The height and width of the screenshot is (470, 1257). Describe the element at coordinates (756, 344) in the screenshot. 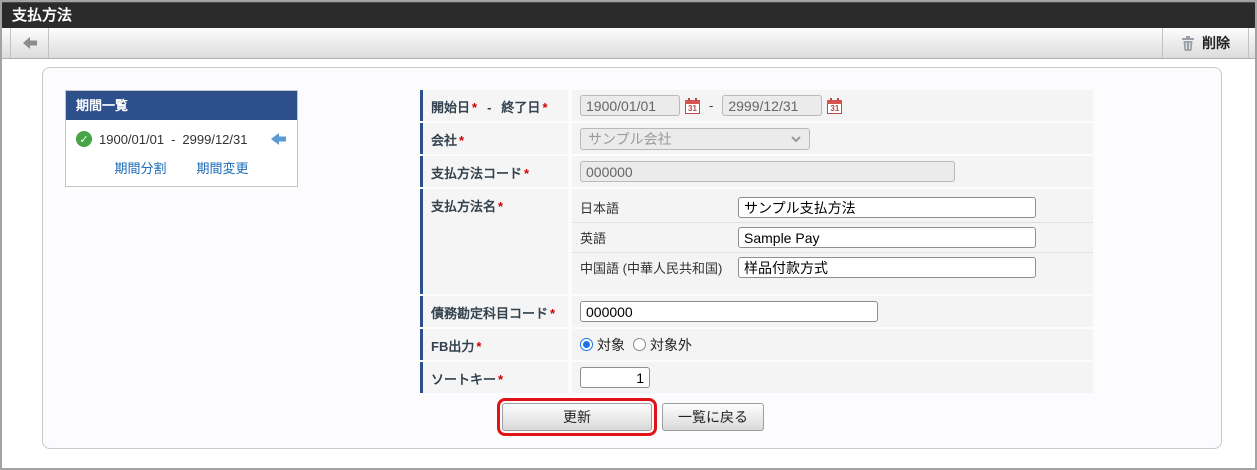

I see `form-row-fb-output: FB出力 * 対象 対象外` at that location.